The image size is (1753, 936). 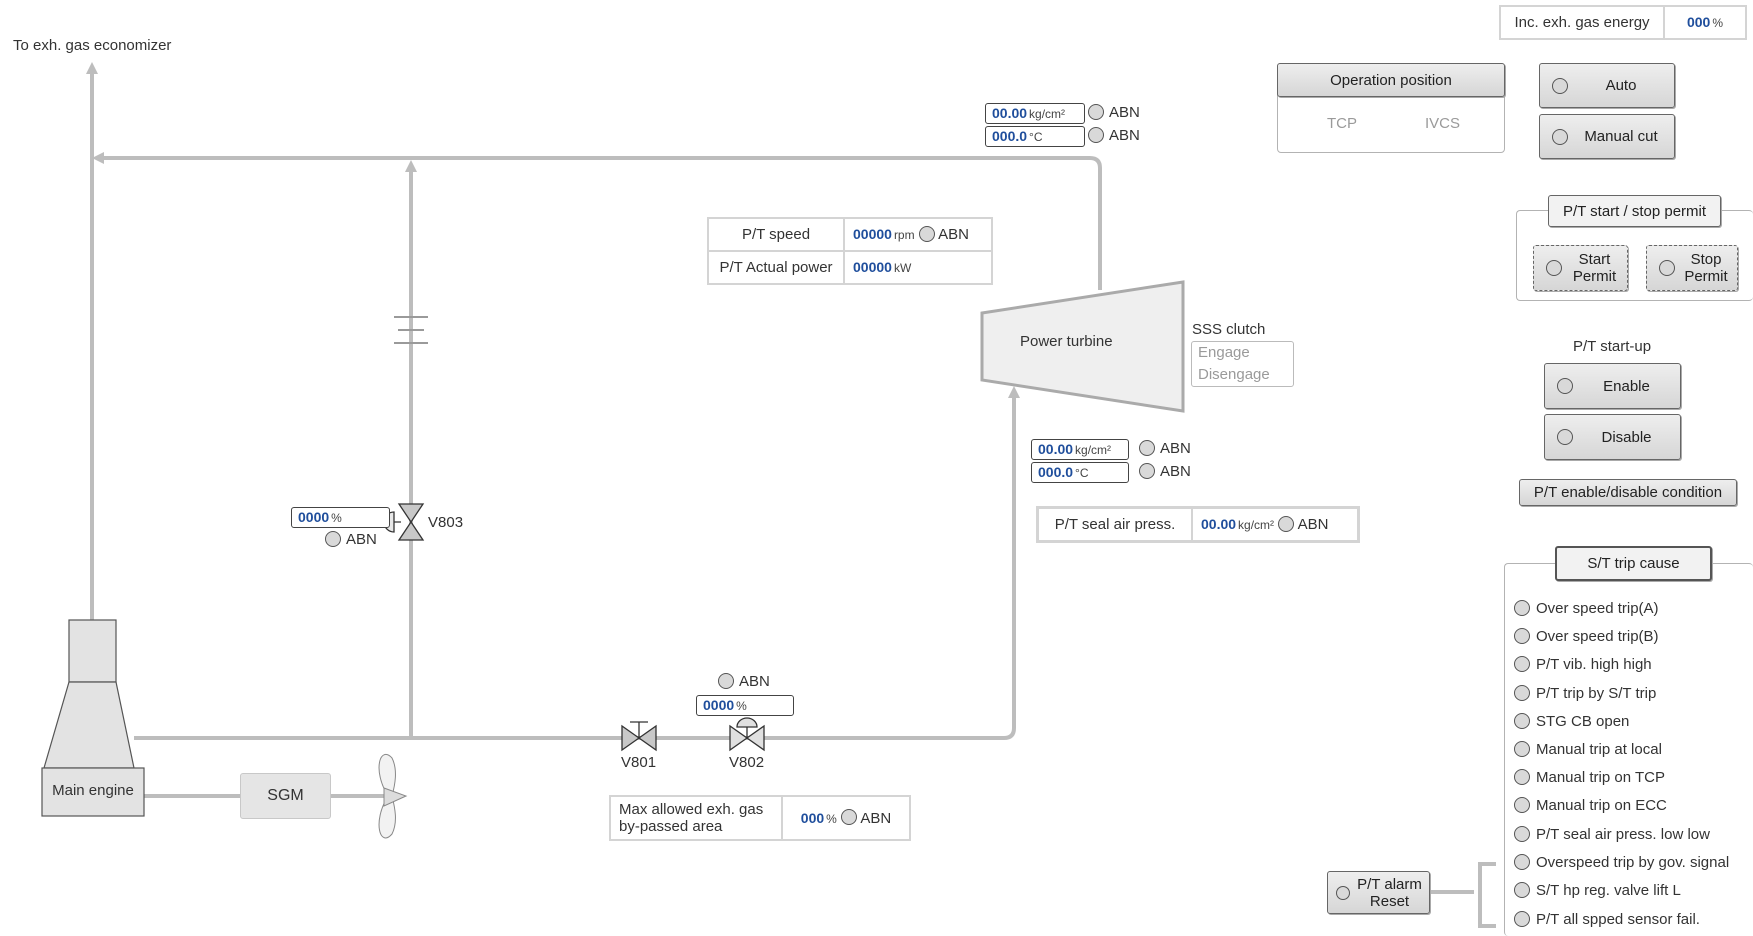 I want to click on operation-position-title: Operation position, so click(x=1391, y=80).